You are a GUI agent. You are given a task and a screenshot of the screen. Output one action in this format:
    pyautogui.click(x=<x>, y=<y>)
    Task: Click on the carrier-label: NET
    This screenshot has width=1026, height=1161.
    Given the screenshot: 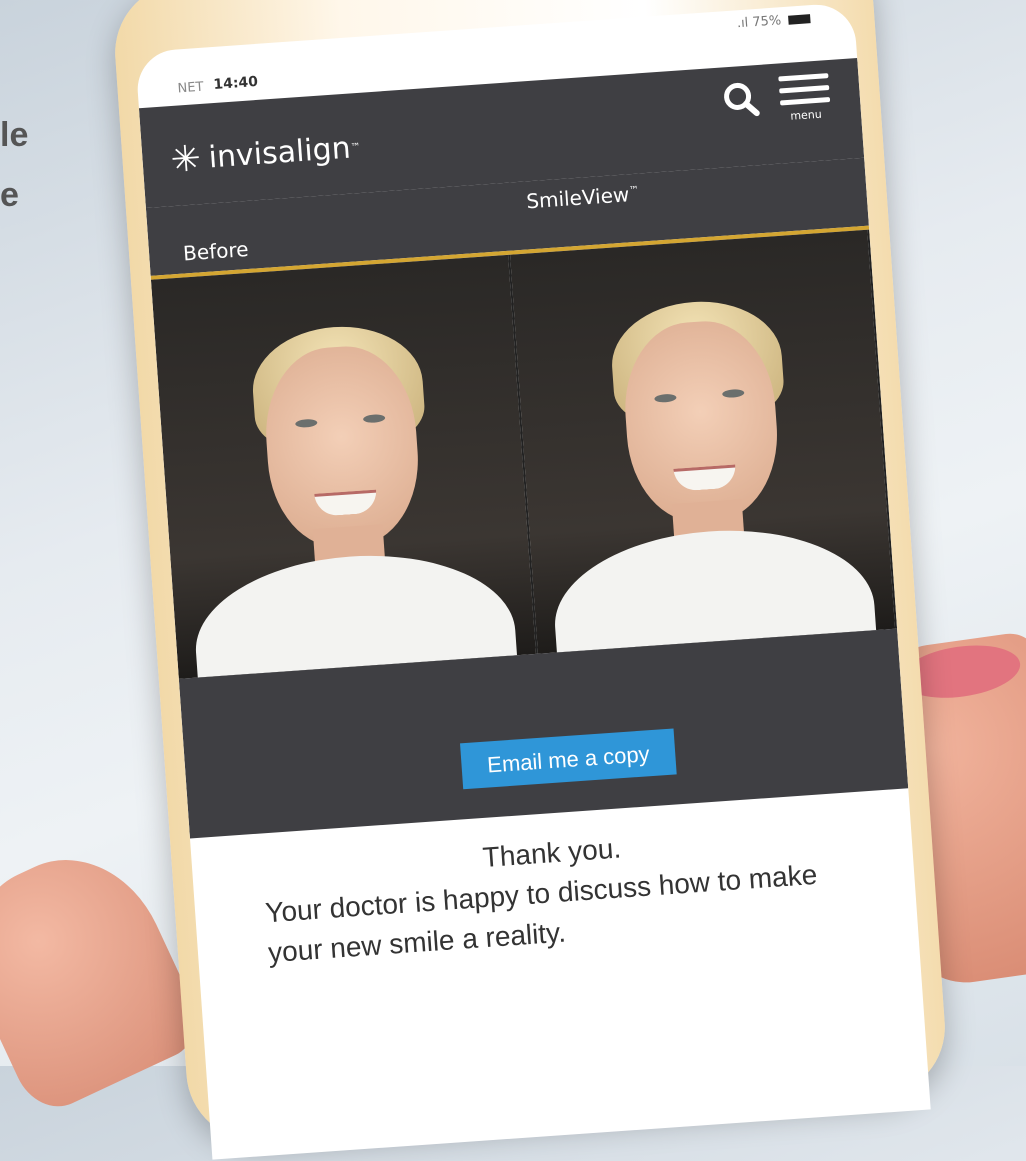 What is the action you would take?
    pyautogui.click(x=191, y=88)
    